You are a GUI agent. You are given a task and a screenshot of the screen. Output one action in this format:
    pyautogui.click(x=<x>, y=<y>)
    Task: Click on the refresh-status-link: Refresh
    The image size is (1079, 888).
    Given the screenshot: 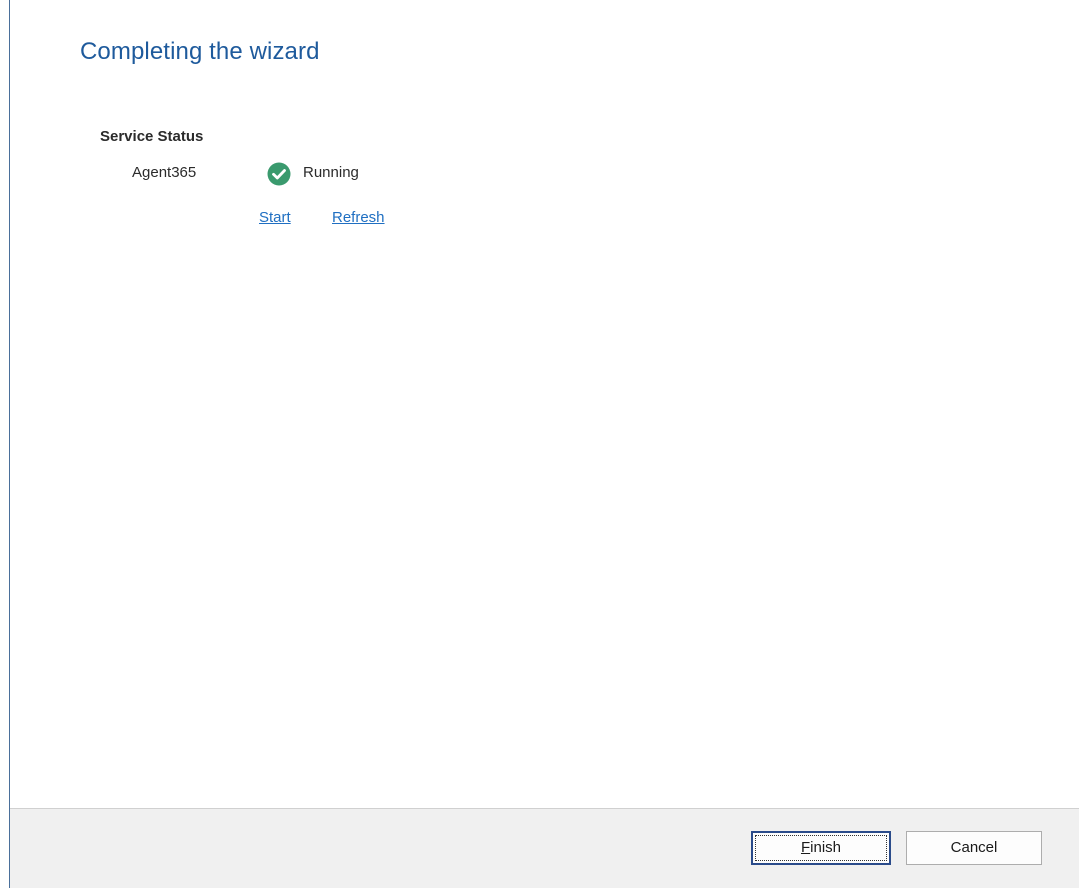 What is the action you would take?
    pyautogui.click(x=358, y=217)
    